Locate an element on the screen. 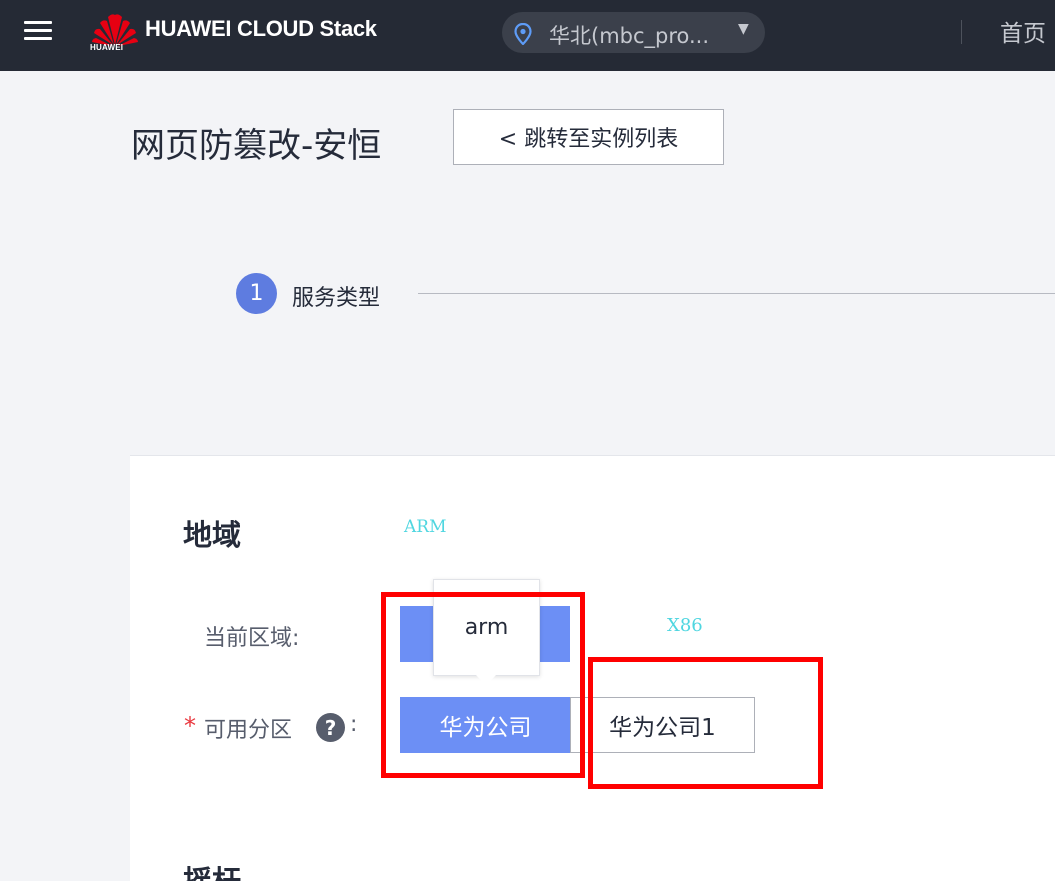 This screenshot has height=881, width=1055. topbar-divider is located at coordinates (961, 32).